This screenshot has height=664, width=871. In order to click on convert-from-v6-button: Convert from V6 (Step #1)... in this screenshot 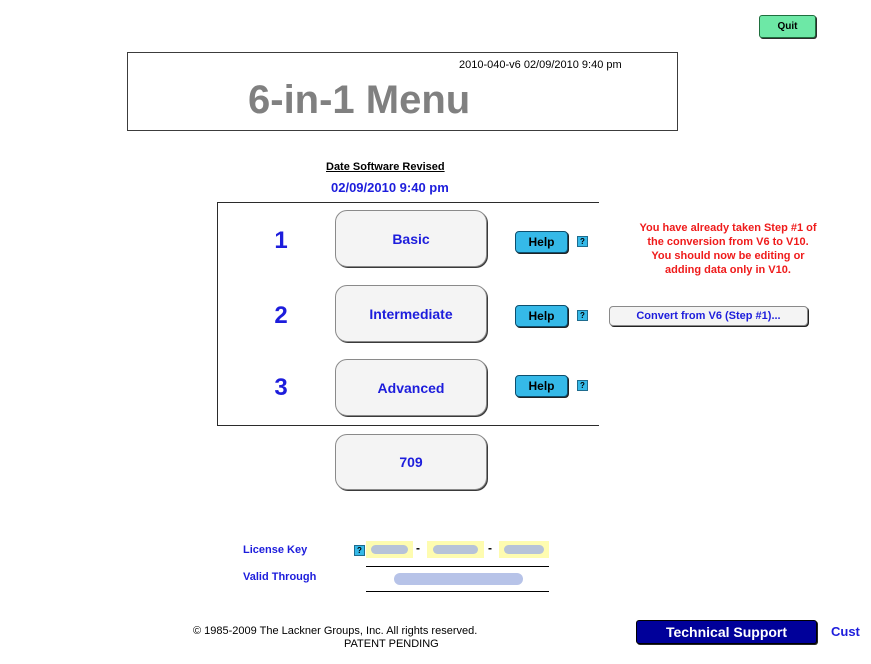, I will do `click(708, 316)`.